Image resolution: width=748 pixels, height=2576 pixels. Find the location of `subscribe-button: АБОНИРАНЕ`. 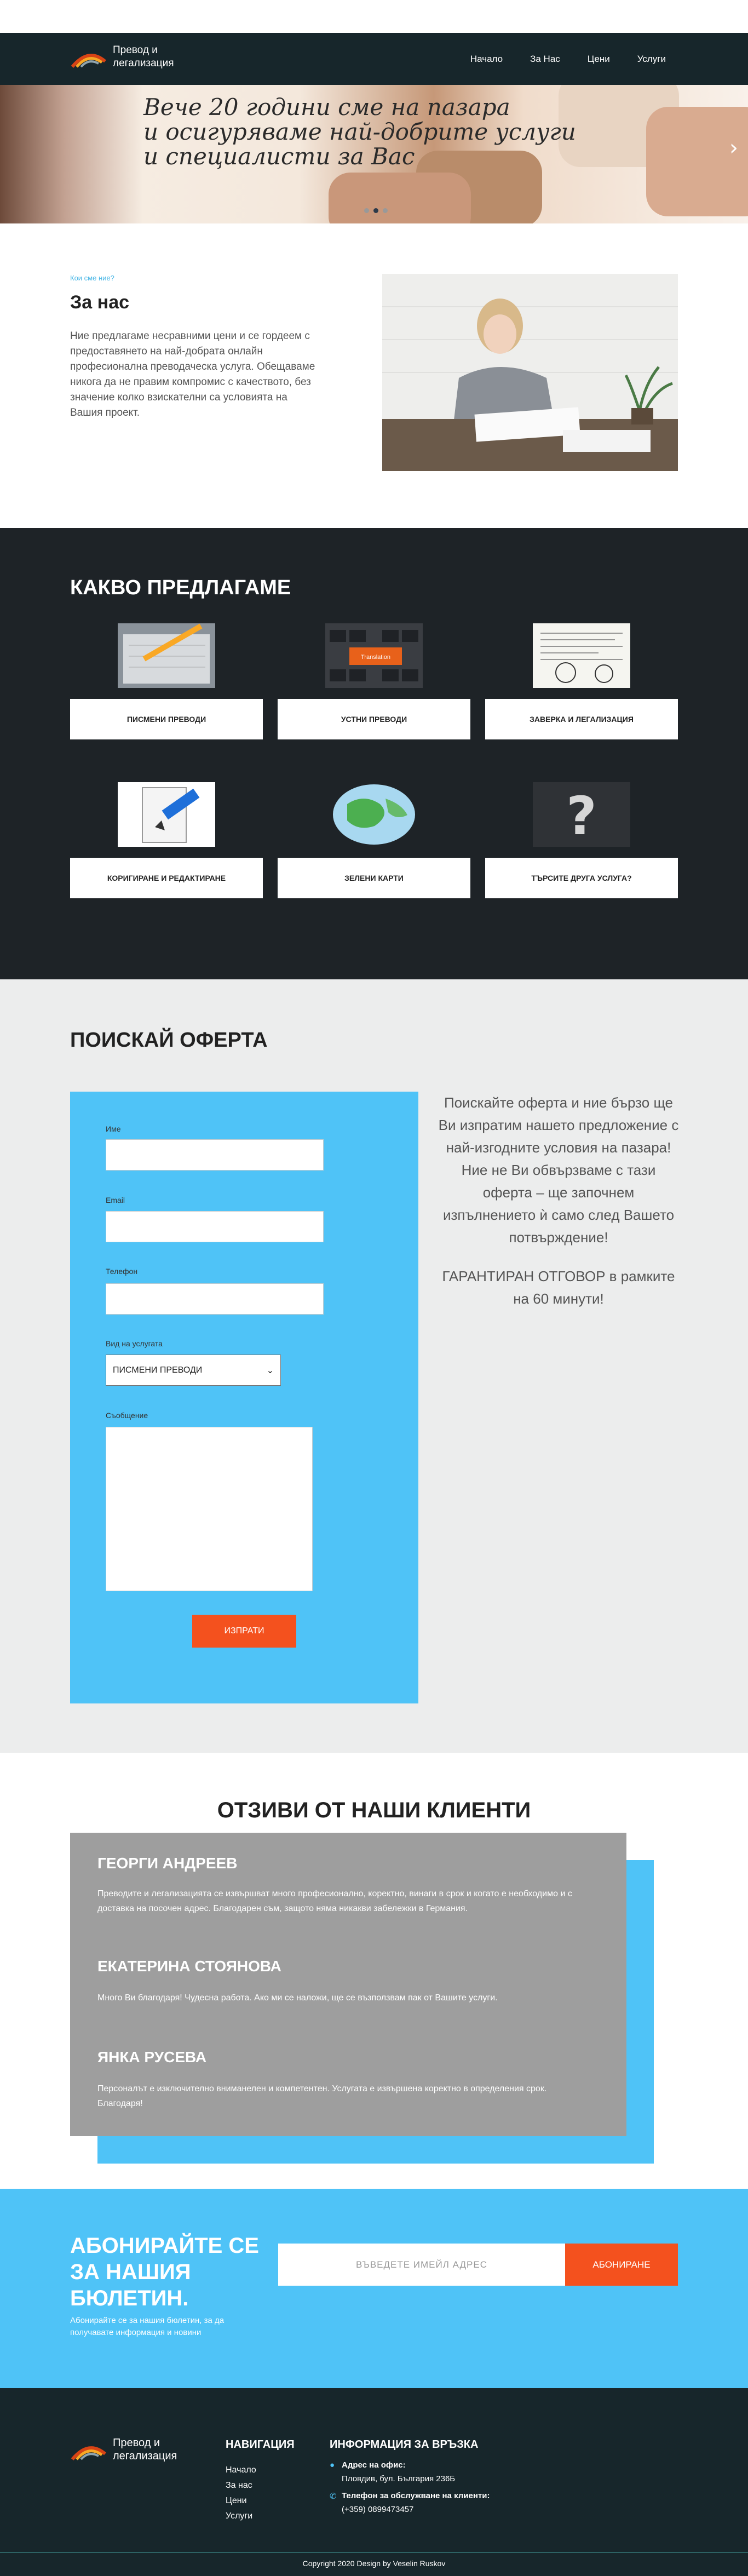

subscribe-button: АБОНИРАНЕ is located at coordinates (621, 2265).